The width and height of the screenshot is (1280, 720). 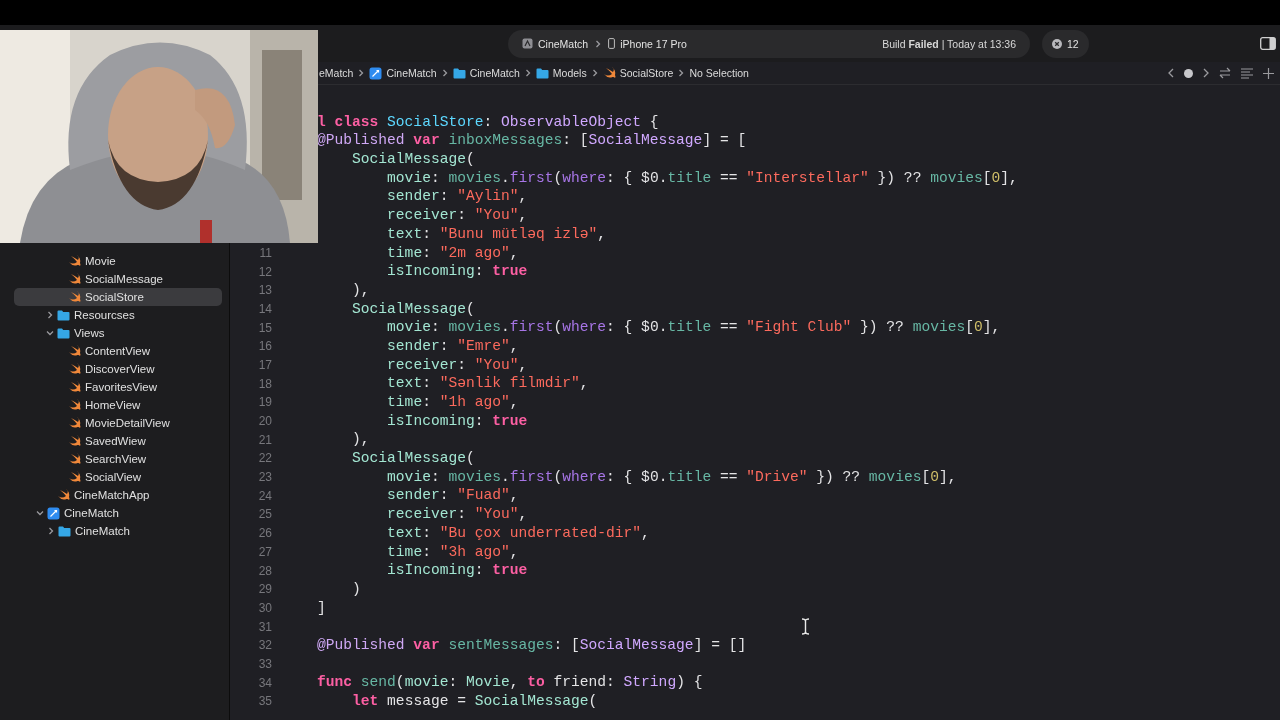 What do you see at coordinates (118, 423) in the screenshot?
I see `tree-item: MovieDetailView` at bounding box center [118, 423].